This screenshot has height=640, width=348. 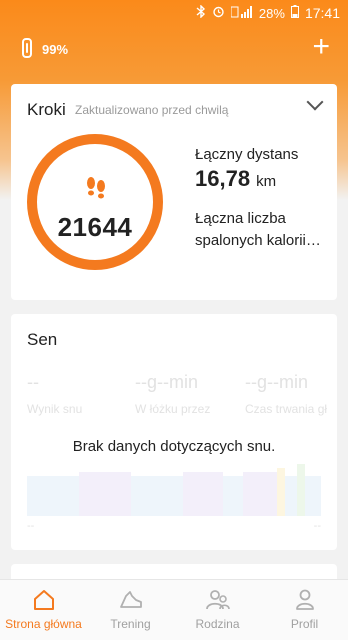 What do you see at coordinates (321, 47) in the screenshot?
I see `add-plus-icon: +` at bounding box center [321, 47].